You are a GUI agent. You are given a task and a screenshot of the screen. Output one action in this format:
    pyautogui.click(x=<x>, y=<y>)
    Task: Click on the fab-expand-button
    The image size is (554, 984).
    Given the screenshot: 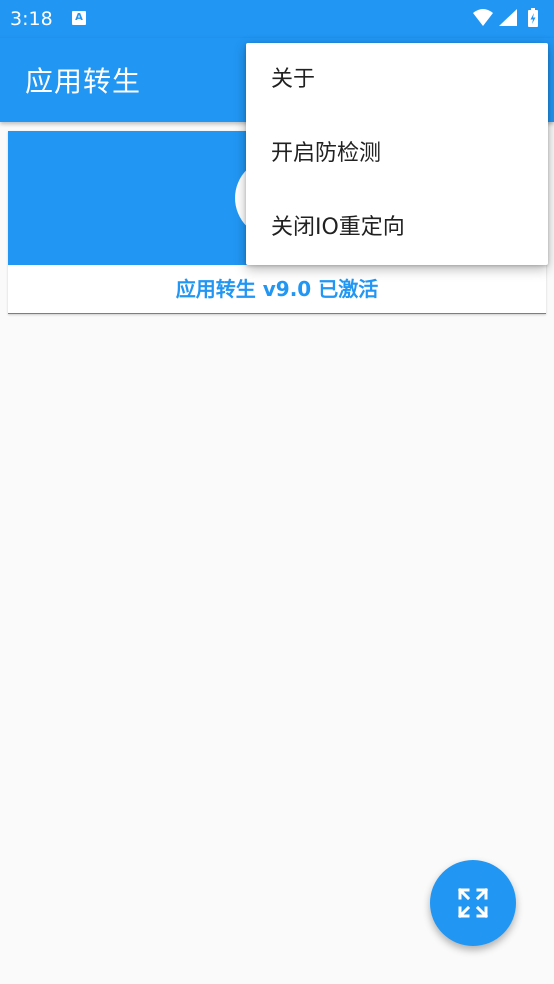 What is the action you would take?
    pyautogui.click(x=473, y=903)
    